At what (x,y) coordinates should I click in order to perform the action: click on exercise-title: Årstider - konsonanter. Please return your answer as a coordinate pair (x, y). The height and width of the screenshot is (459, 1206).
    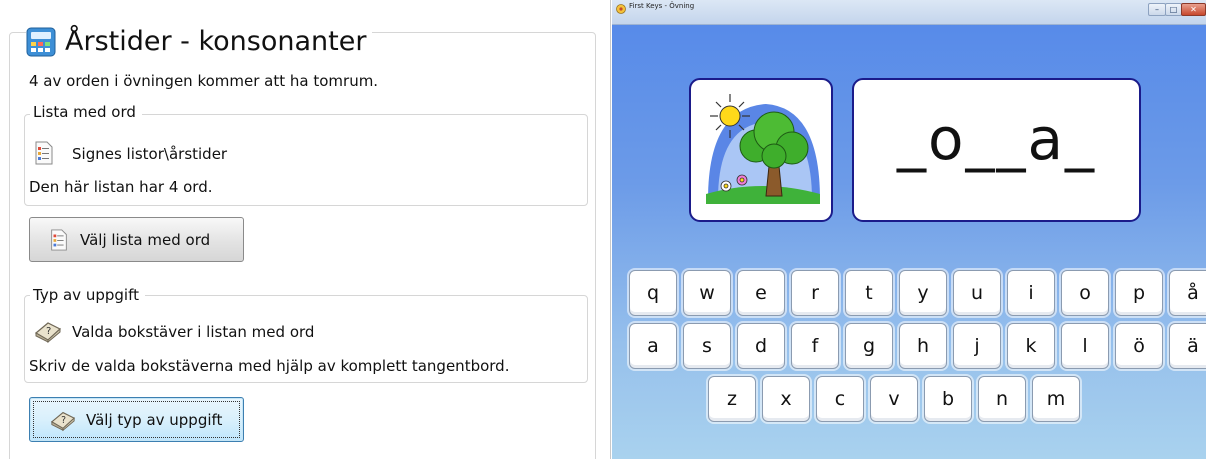
    Looking at the image, I should click on (216, 41).